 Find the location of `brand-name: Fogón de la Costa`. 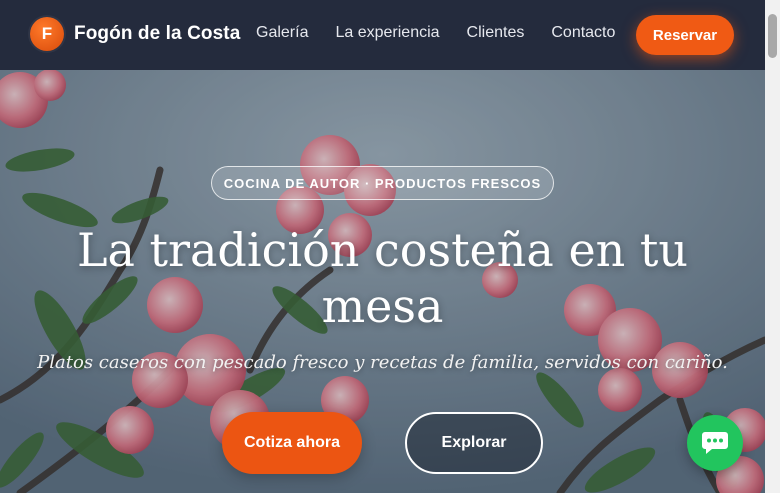

brand-name: Fogón de la Costa is located at coordinates (157, 34).